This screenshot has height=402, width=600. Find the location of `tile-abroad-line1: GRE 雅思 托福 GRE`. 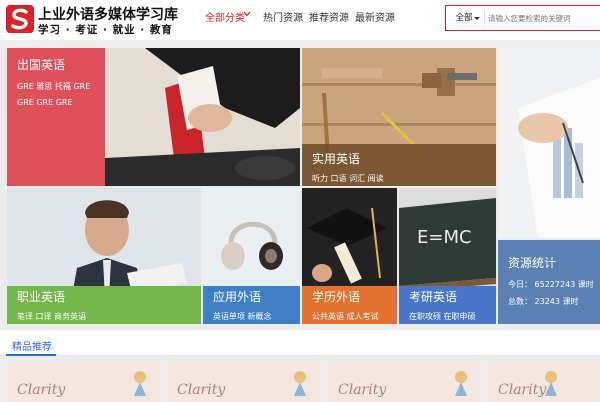

tile-abroad-line1: GRE 雅思 托福 GRE is located at coordinates (54, 86).